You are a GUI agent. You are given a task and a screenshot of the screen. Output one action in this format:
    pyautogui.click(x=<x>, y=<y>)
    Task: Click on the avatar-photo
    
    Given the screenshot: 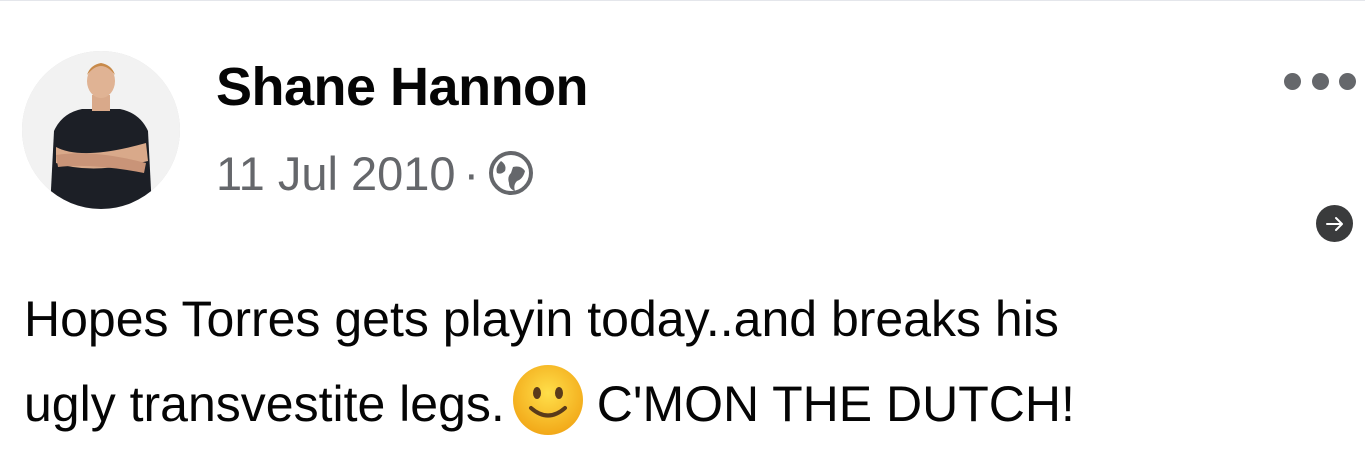 What is the action you would take?
    pyautogui.click(x=101, y=130)
    